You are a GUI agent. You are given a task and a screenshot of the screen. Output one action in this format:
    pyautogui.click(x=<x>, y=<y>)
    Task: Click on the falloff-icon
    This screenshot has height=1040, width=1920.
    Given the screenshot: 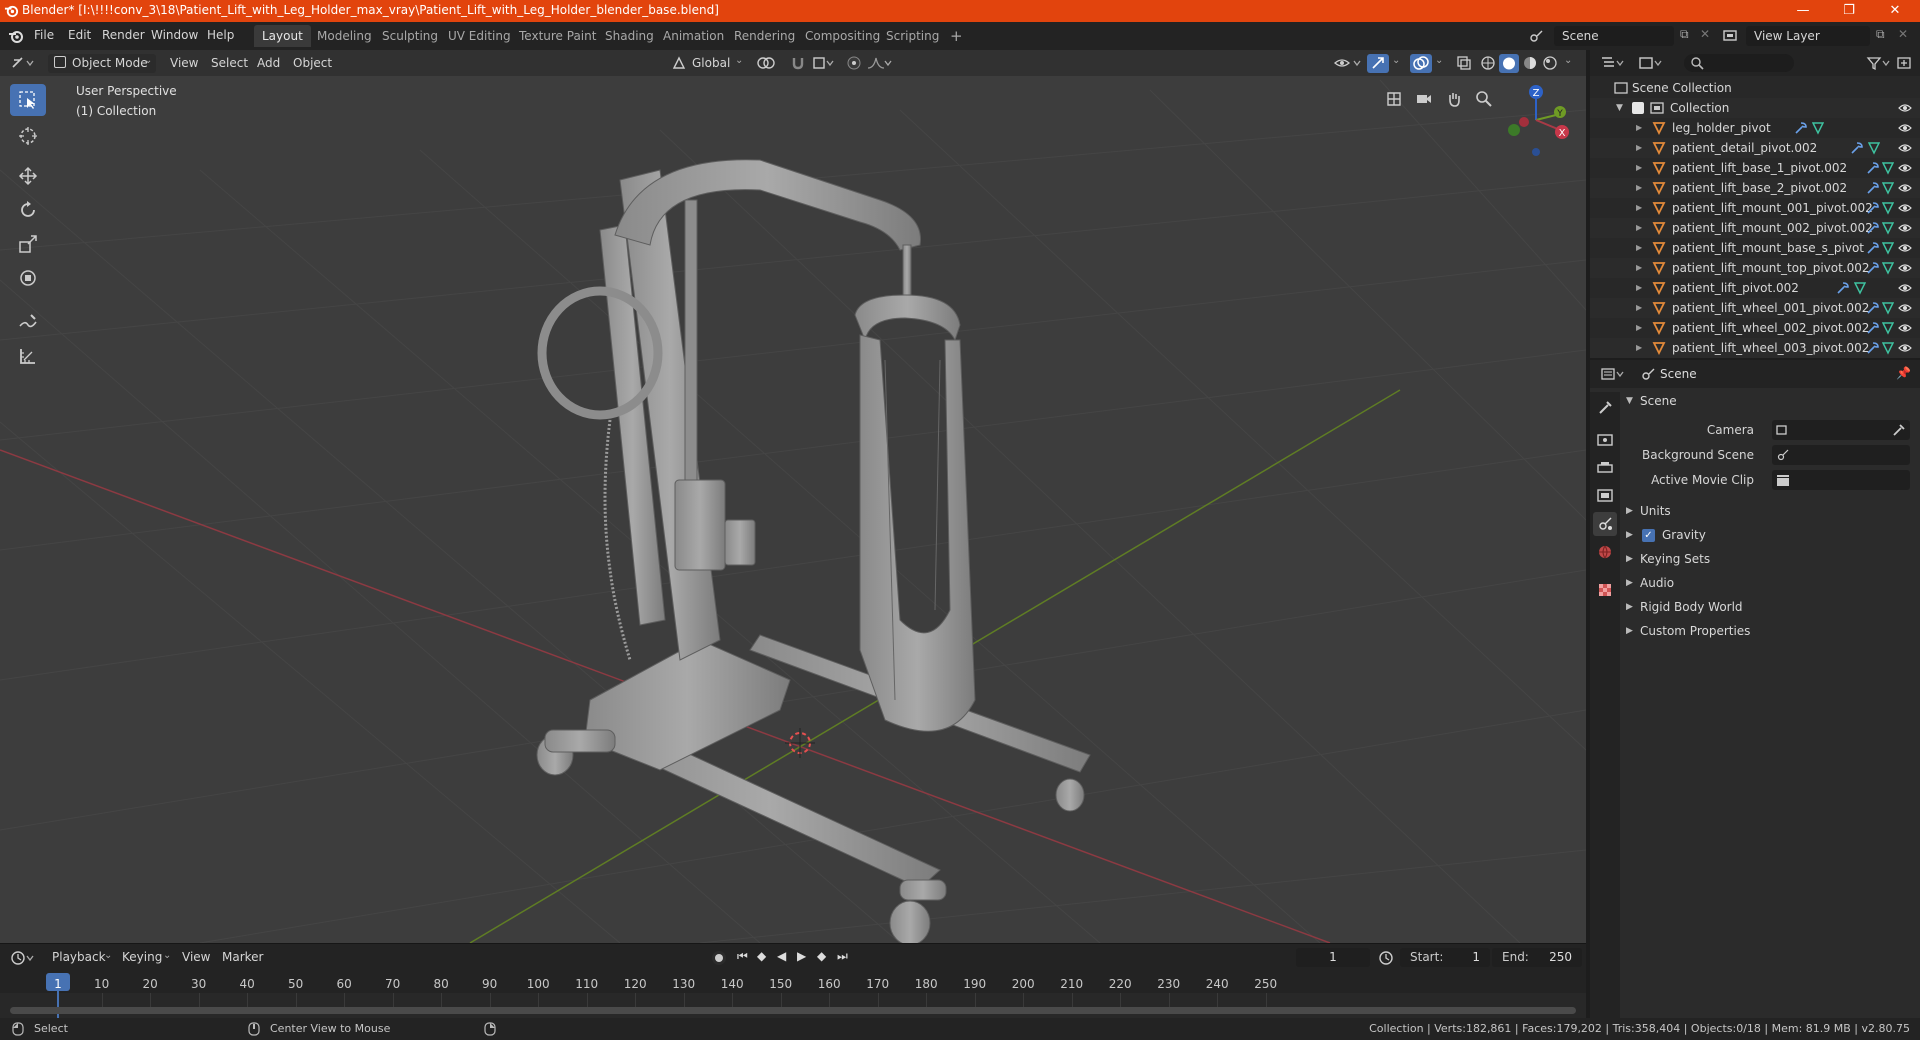 What is the action you would take?
    pyautogui.click(x=879, y=63)
    